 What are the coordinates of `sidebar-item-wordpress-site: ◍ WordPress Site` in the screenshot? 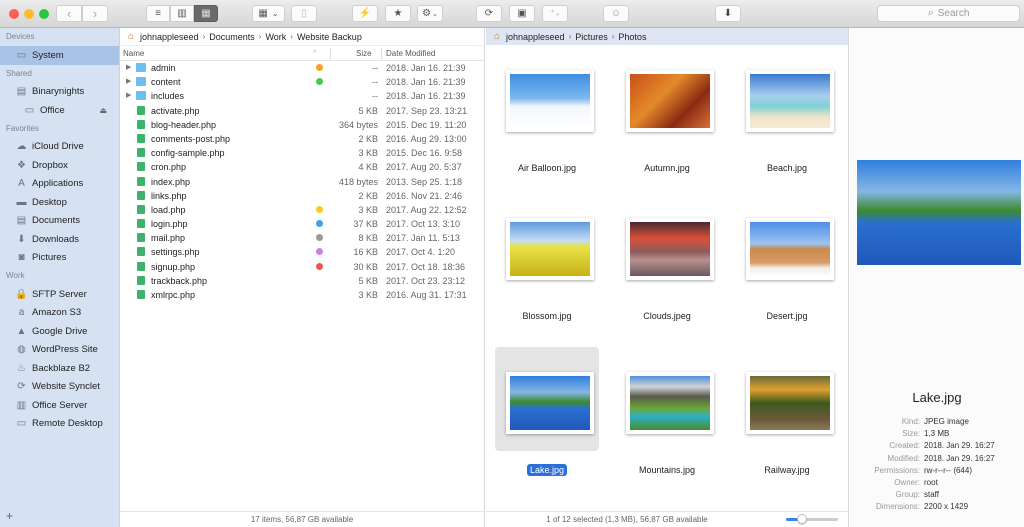 It's located at (59, 350).